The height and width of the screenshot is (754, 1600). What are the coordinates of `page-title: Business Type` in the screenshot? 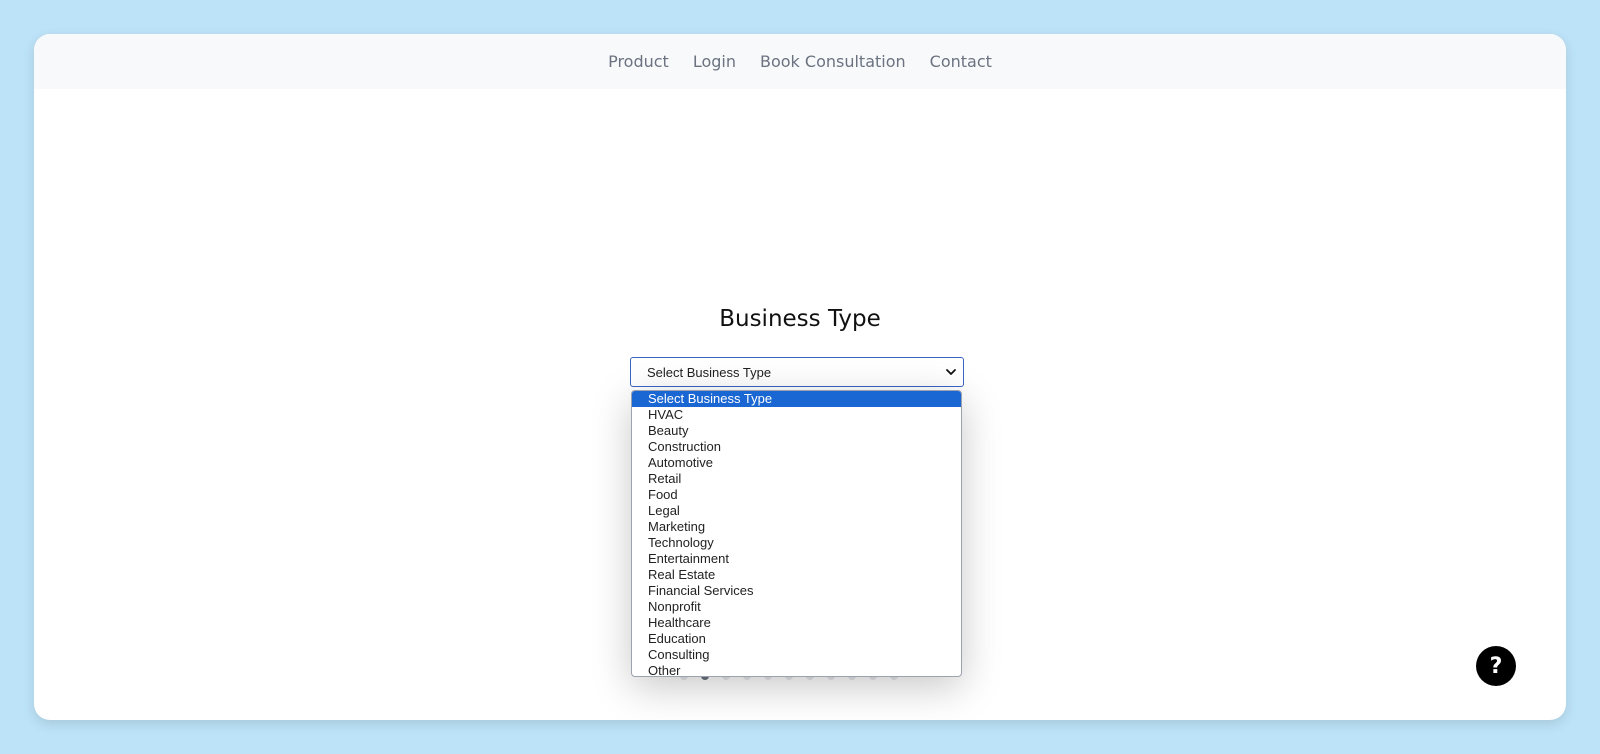 It's located at (800, 319).